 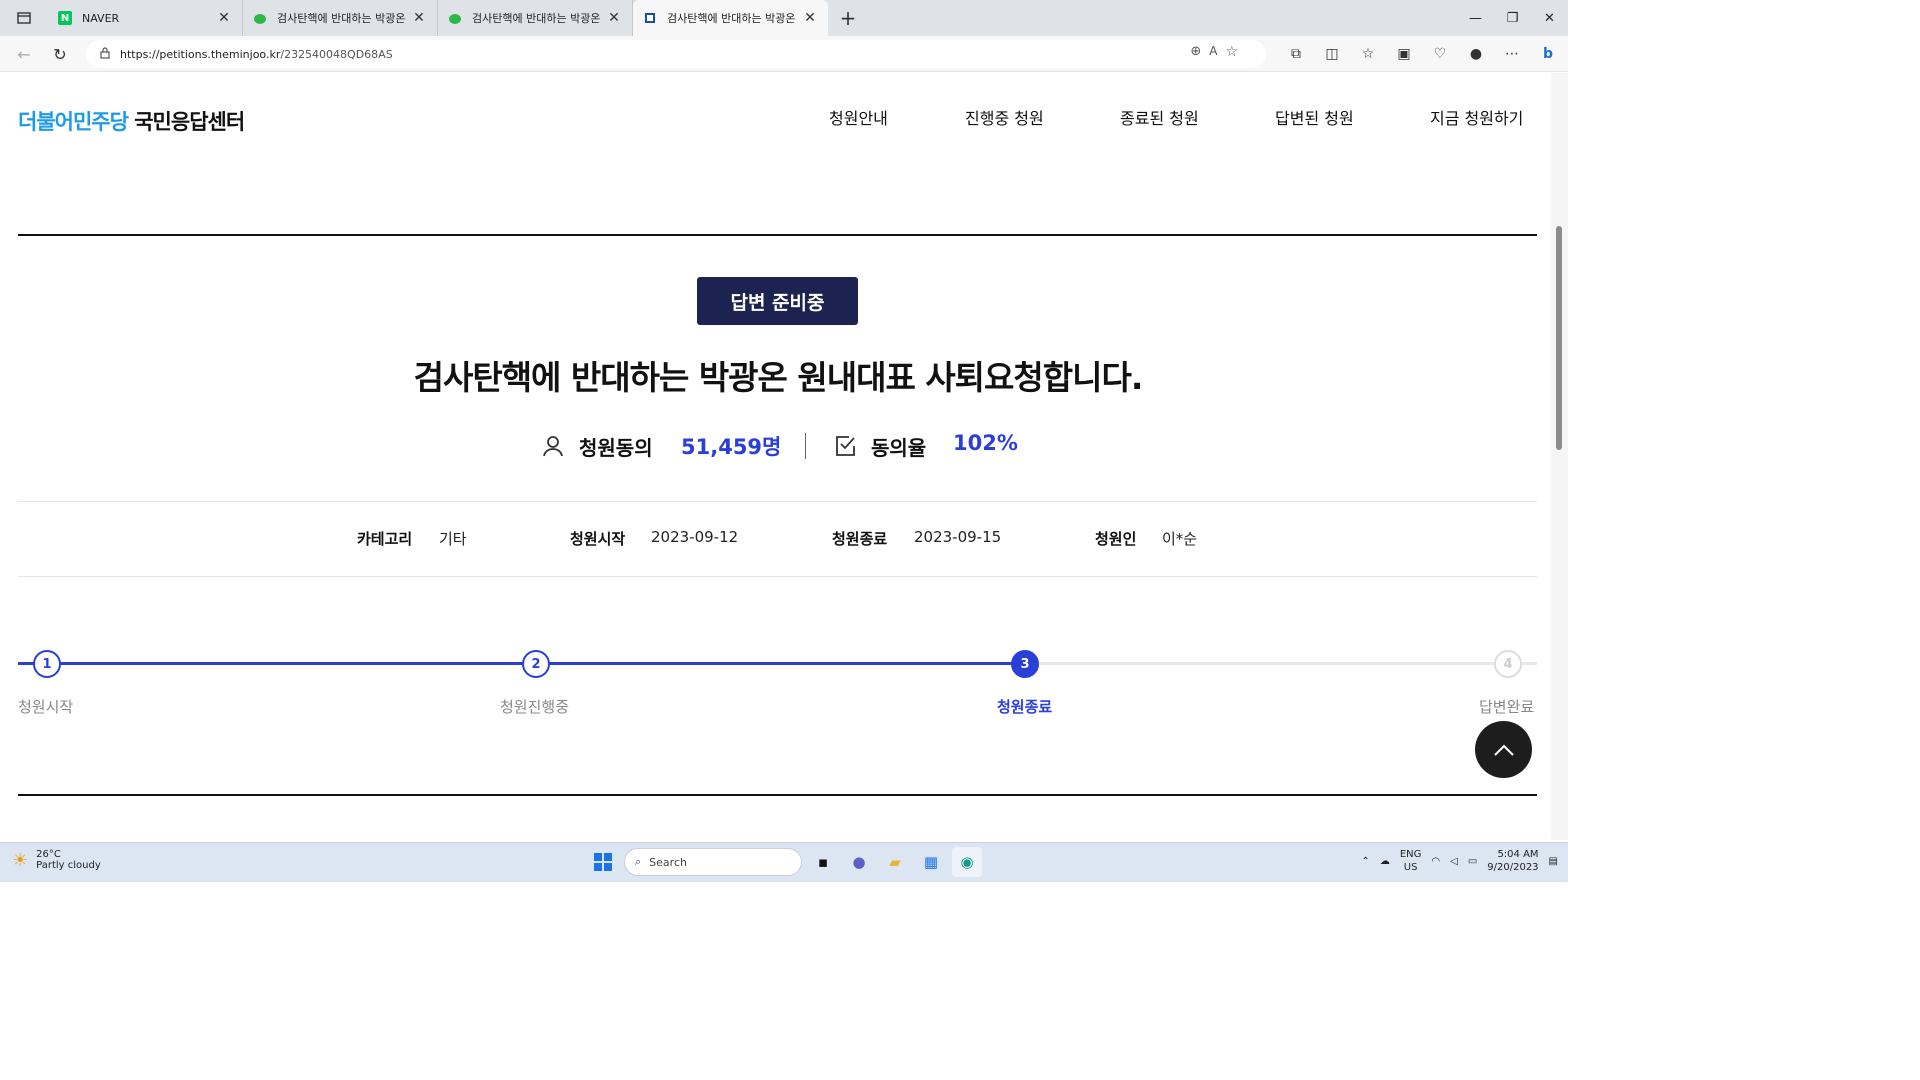 I want to click on petition-stats: 청원동의 51,459명 동의율 102%, so click(x=775, y=447).